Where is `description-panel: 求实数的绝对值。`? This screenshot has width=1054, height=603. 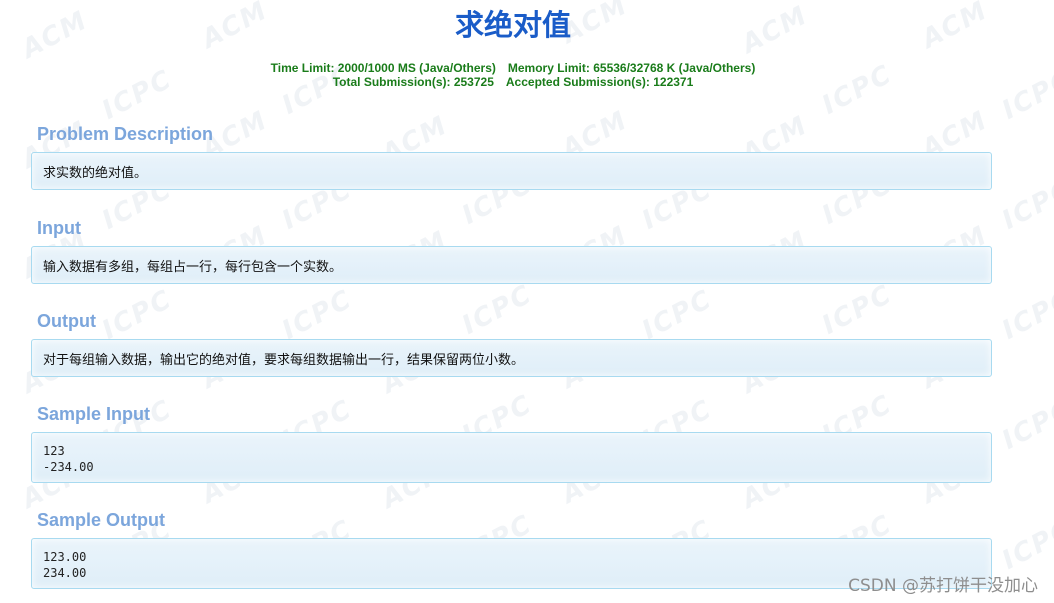 description-panel: 求实数的绝对值。 is located at coordinates (511, 171).